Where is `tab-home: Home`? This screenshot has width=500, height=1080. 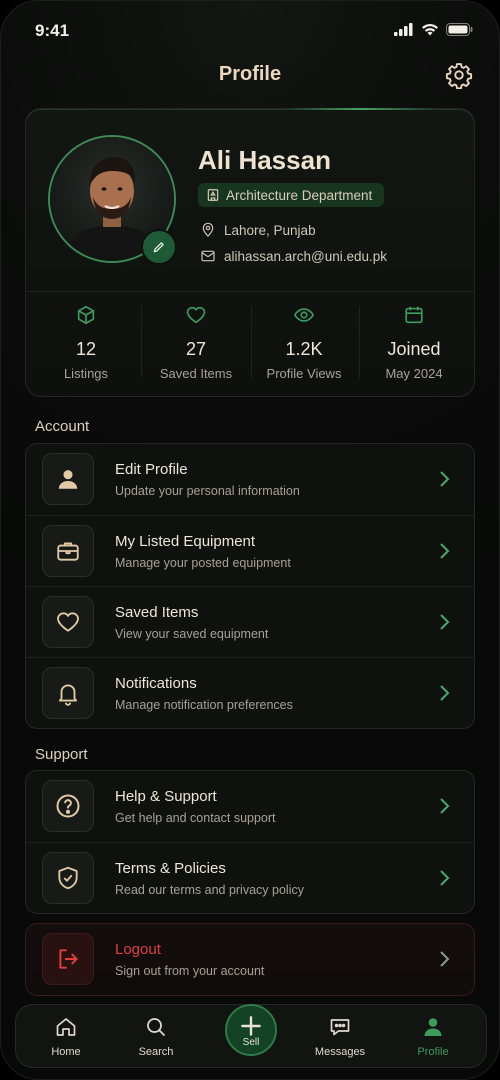
tab-home: Home is located at coordinates (66, 1036).